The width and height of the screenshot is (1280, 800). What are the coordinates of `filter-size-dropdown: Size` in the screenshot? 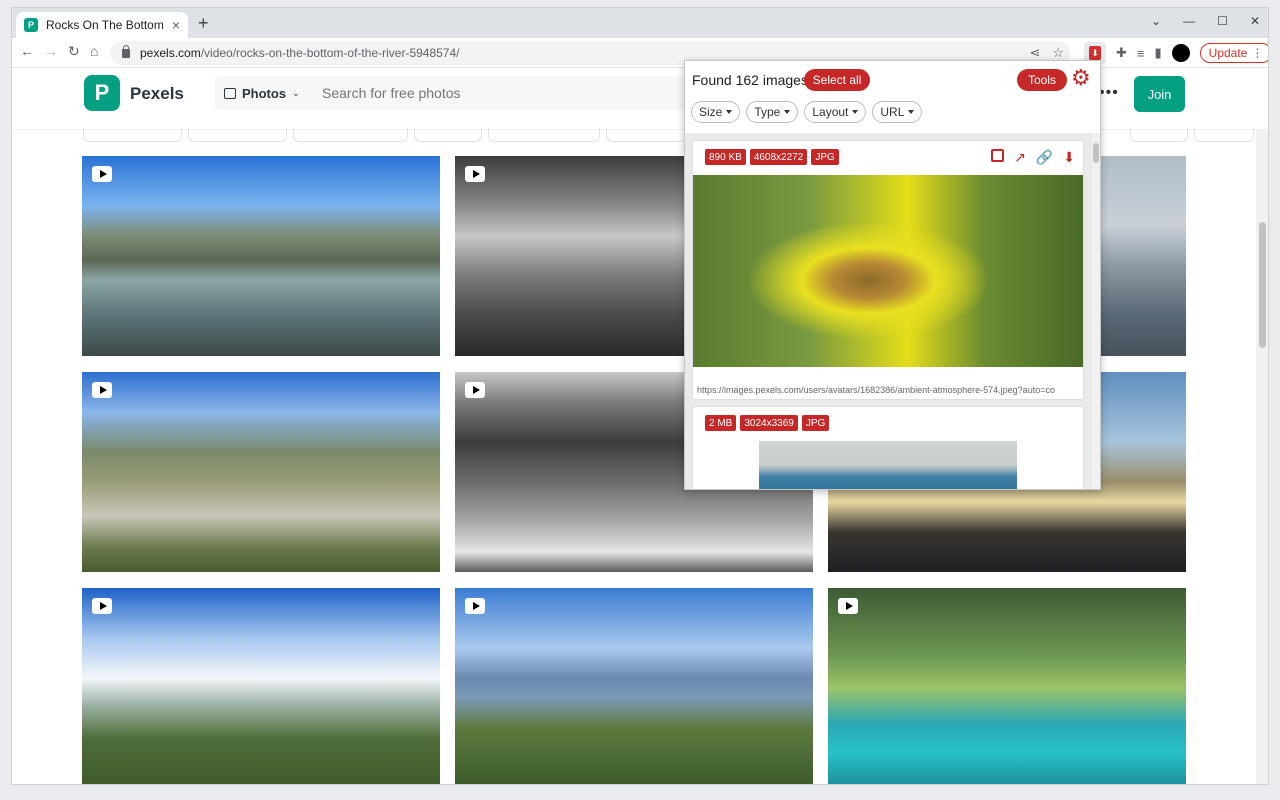 It's located at (716, 112).